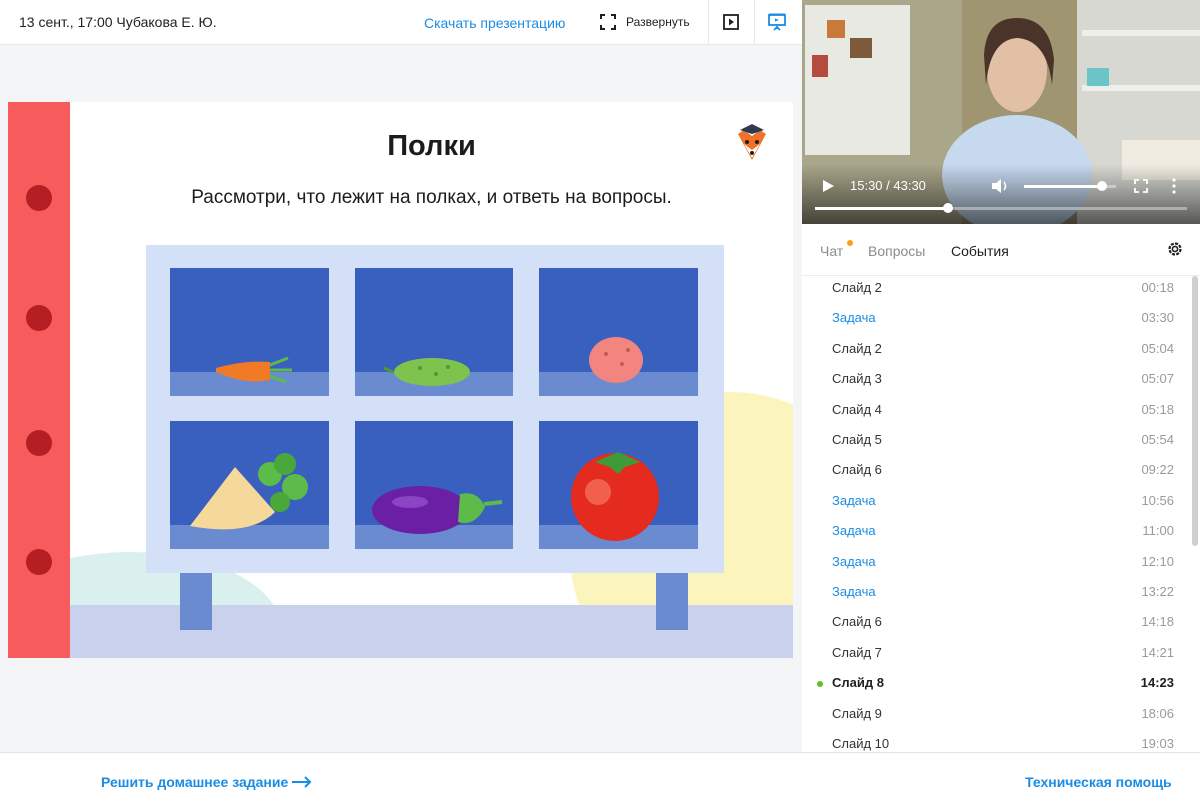 This screenshot has height=809, width=1200. Describe the element at coordinates (1175, 249) in the screenshot. I see `settings-gear-icon` at that location.